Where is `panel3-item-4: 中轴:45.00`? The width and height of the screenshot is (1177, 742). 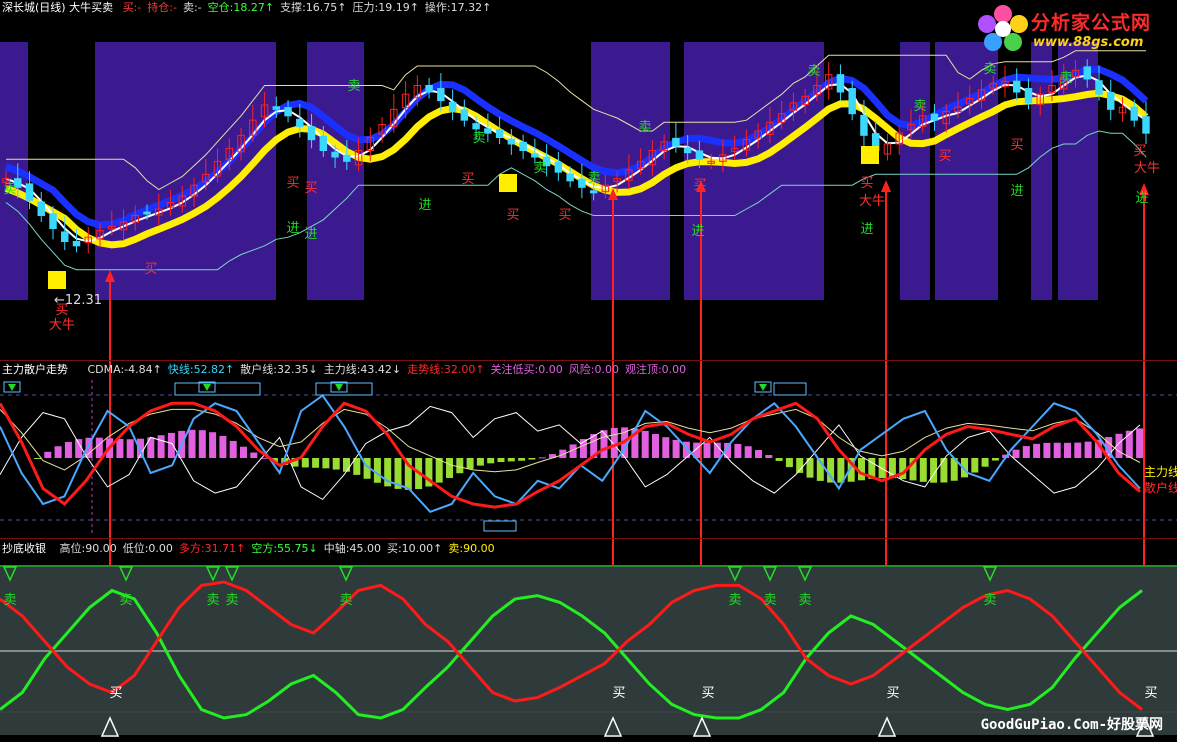 panel3-item-4: 中轴:45.00 is located at coordinates (352, 548).